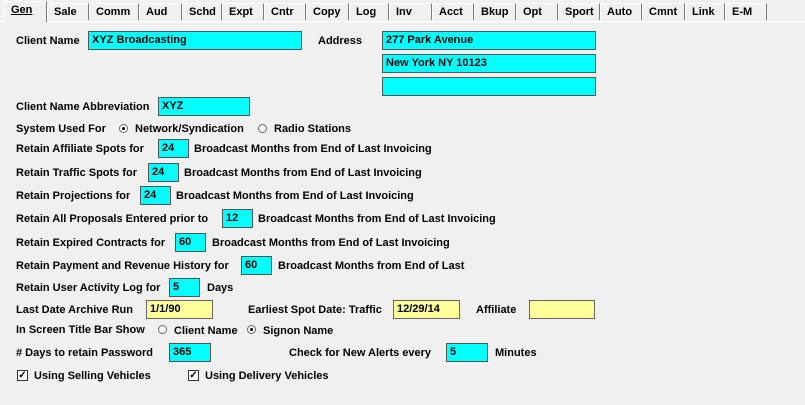 This screenshot has height=405, width=805. Describe the element at coordinates (173, 148) in the screenshot. I see `retain-affiliate-field: 24` at that location.